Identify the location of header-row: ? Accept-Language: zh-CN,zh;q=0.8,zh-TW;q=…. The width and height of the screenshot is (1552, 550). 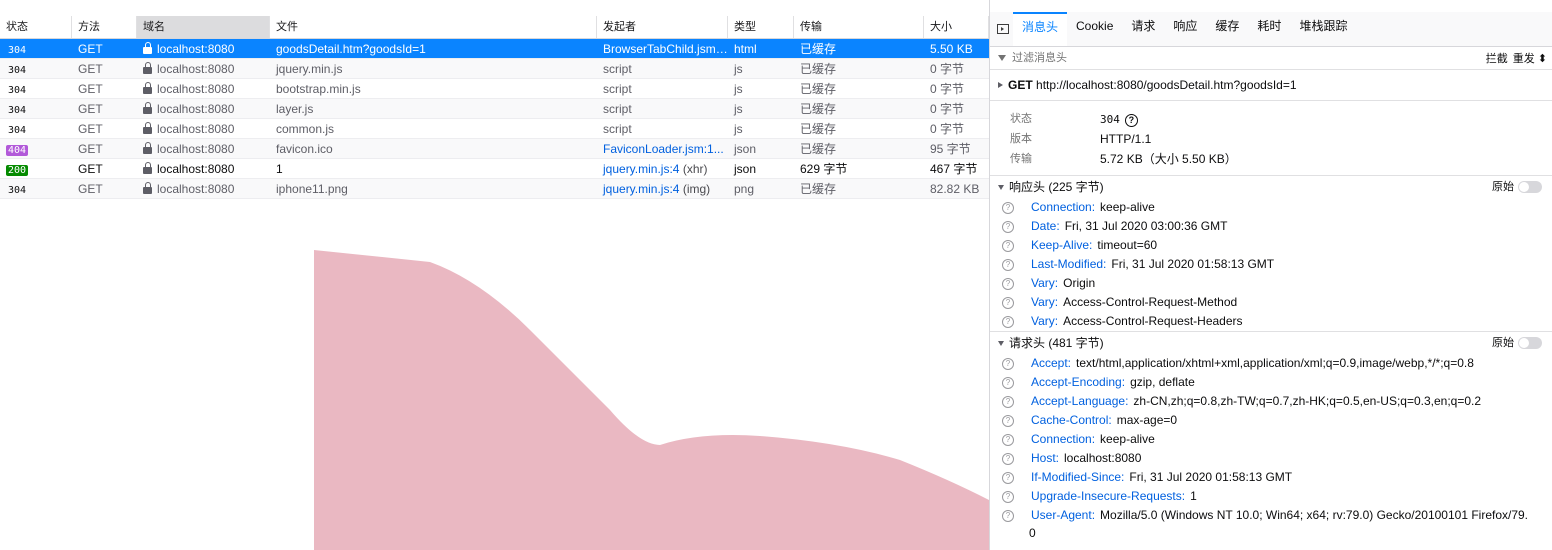
(1271, 401).